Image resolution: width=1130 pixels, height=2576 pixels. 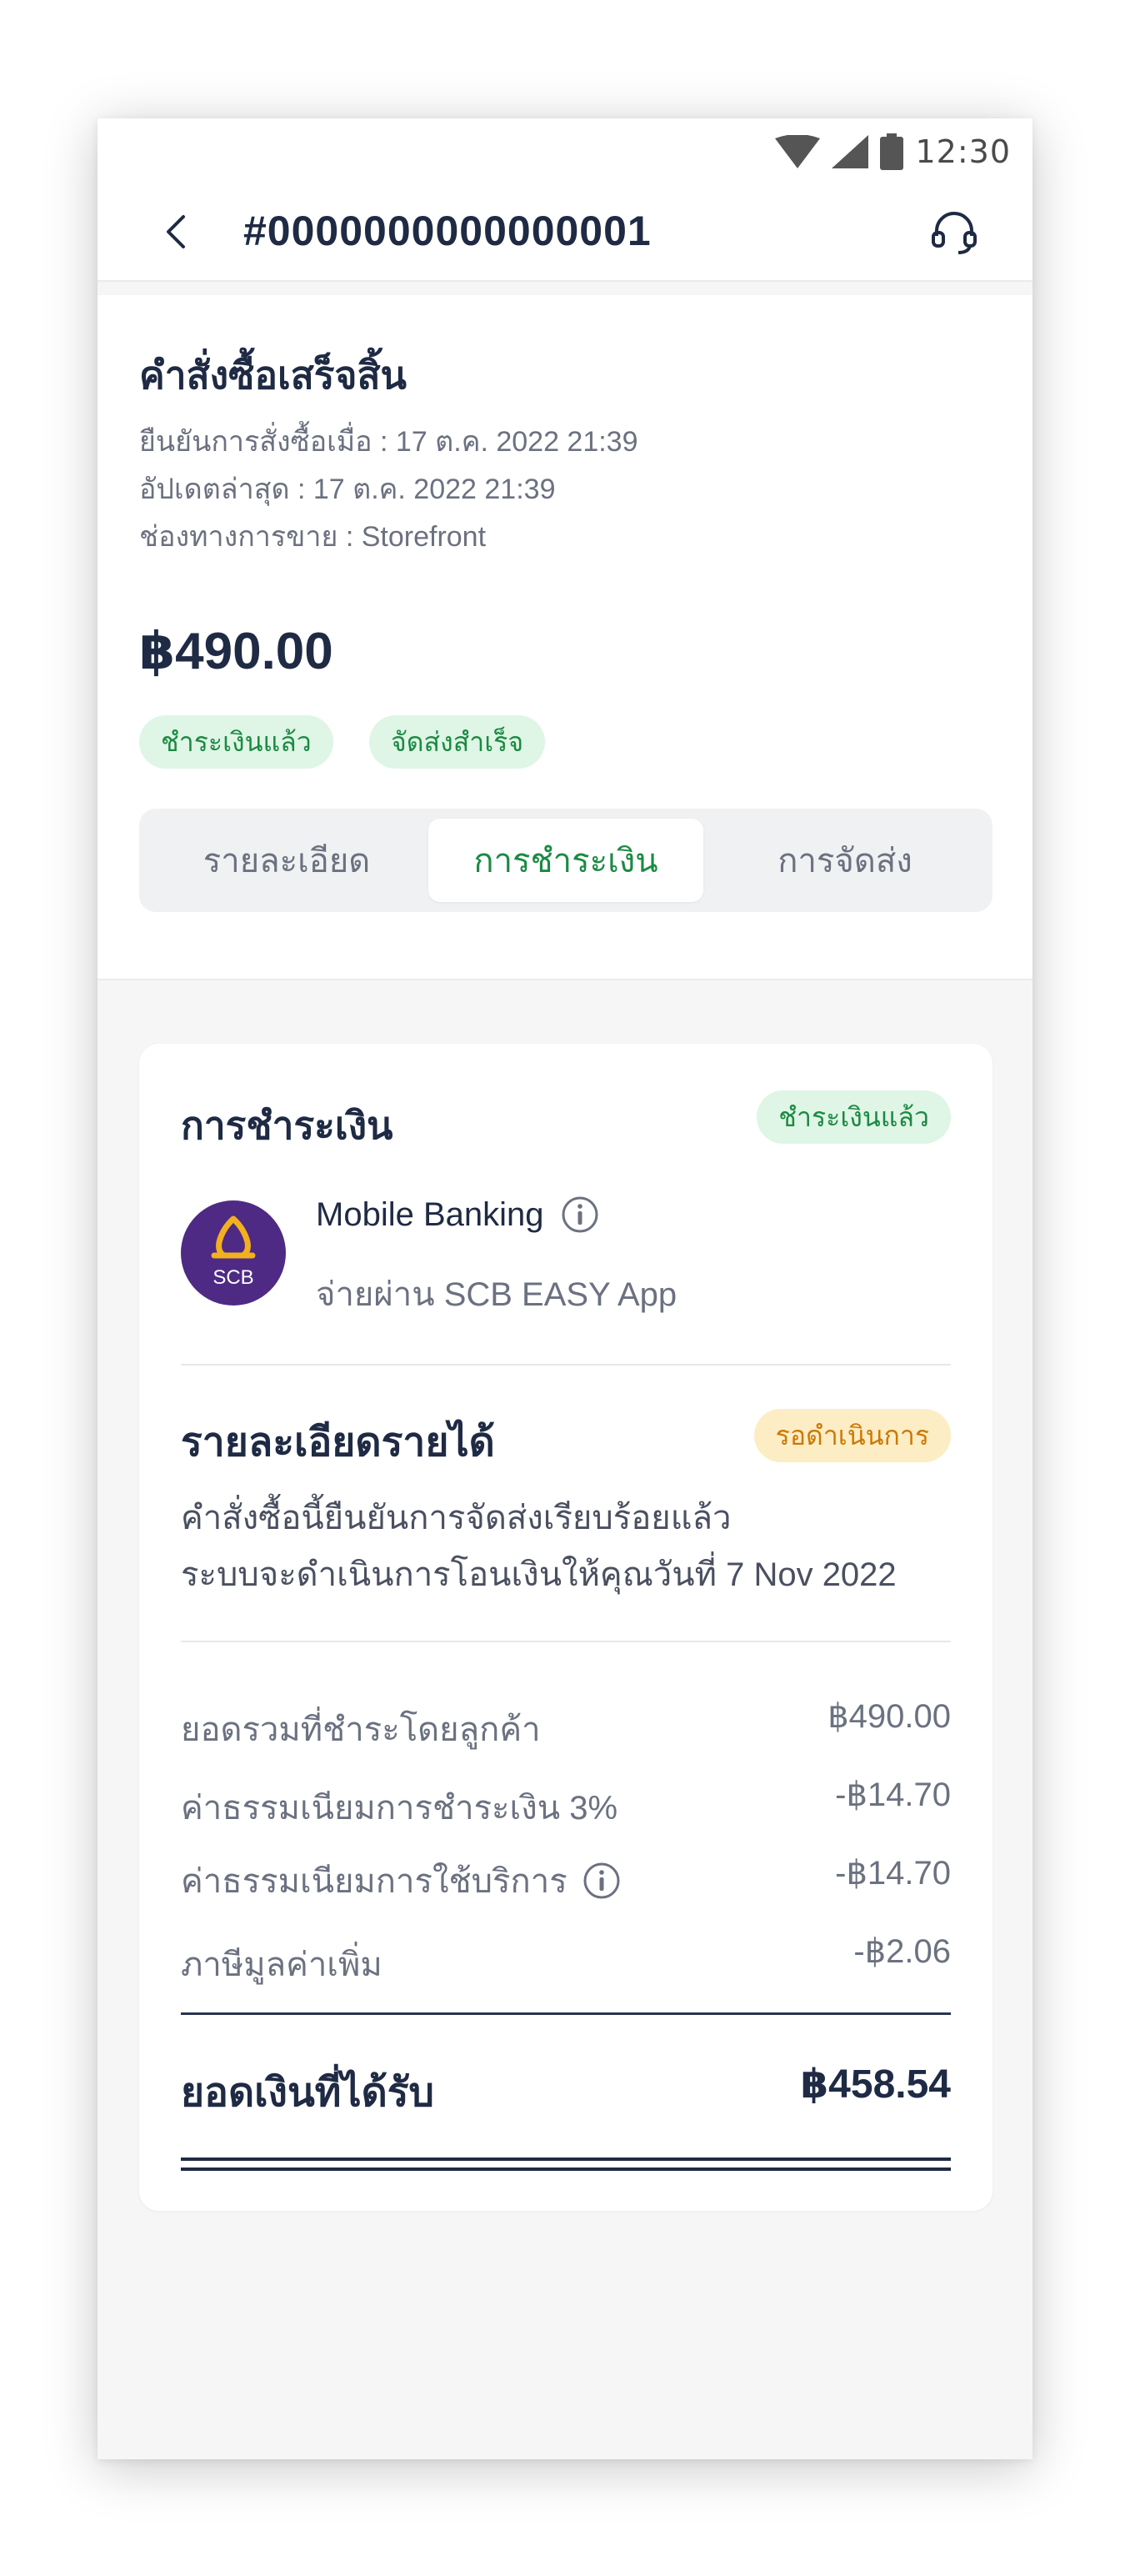 I want to click on wifi-icon, so click(x=798, y=151).